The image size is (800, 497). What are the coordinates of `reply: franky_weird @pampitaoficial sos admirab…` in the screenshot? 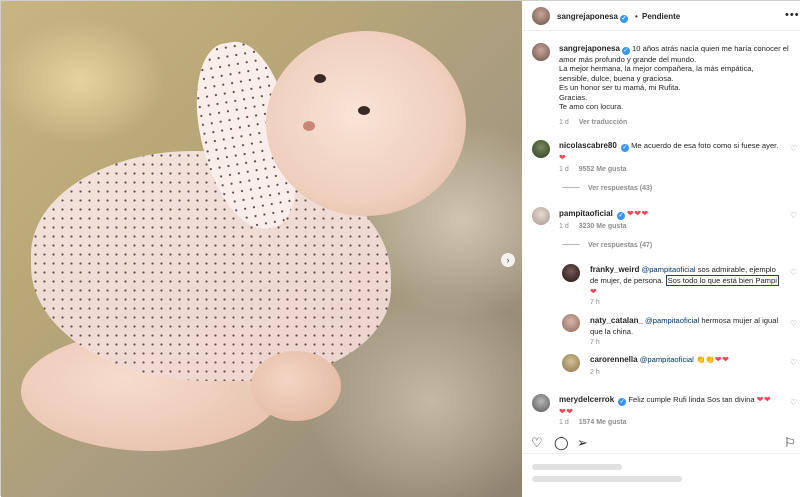 It's located at (690, 280).